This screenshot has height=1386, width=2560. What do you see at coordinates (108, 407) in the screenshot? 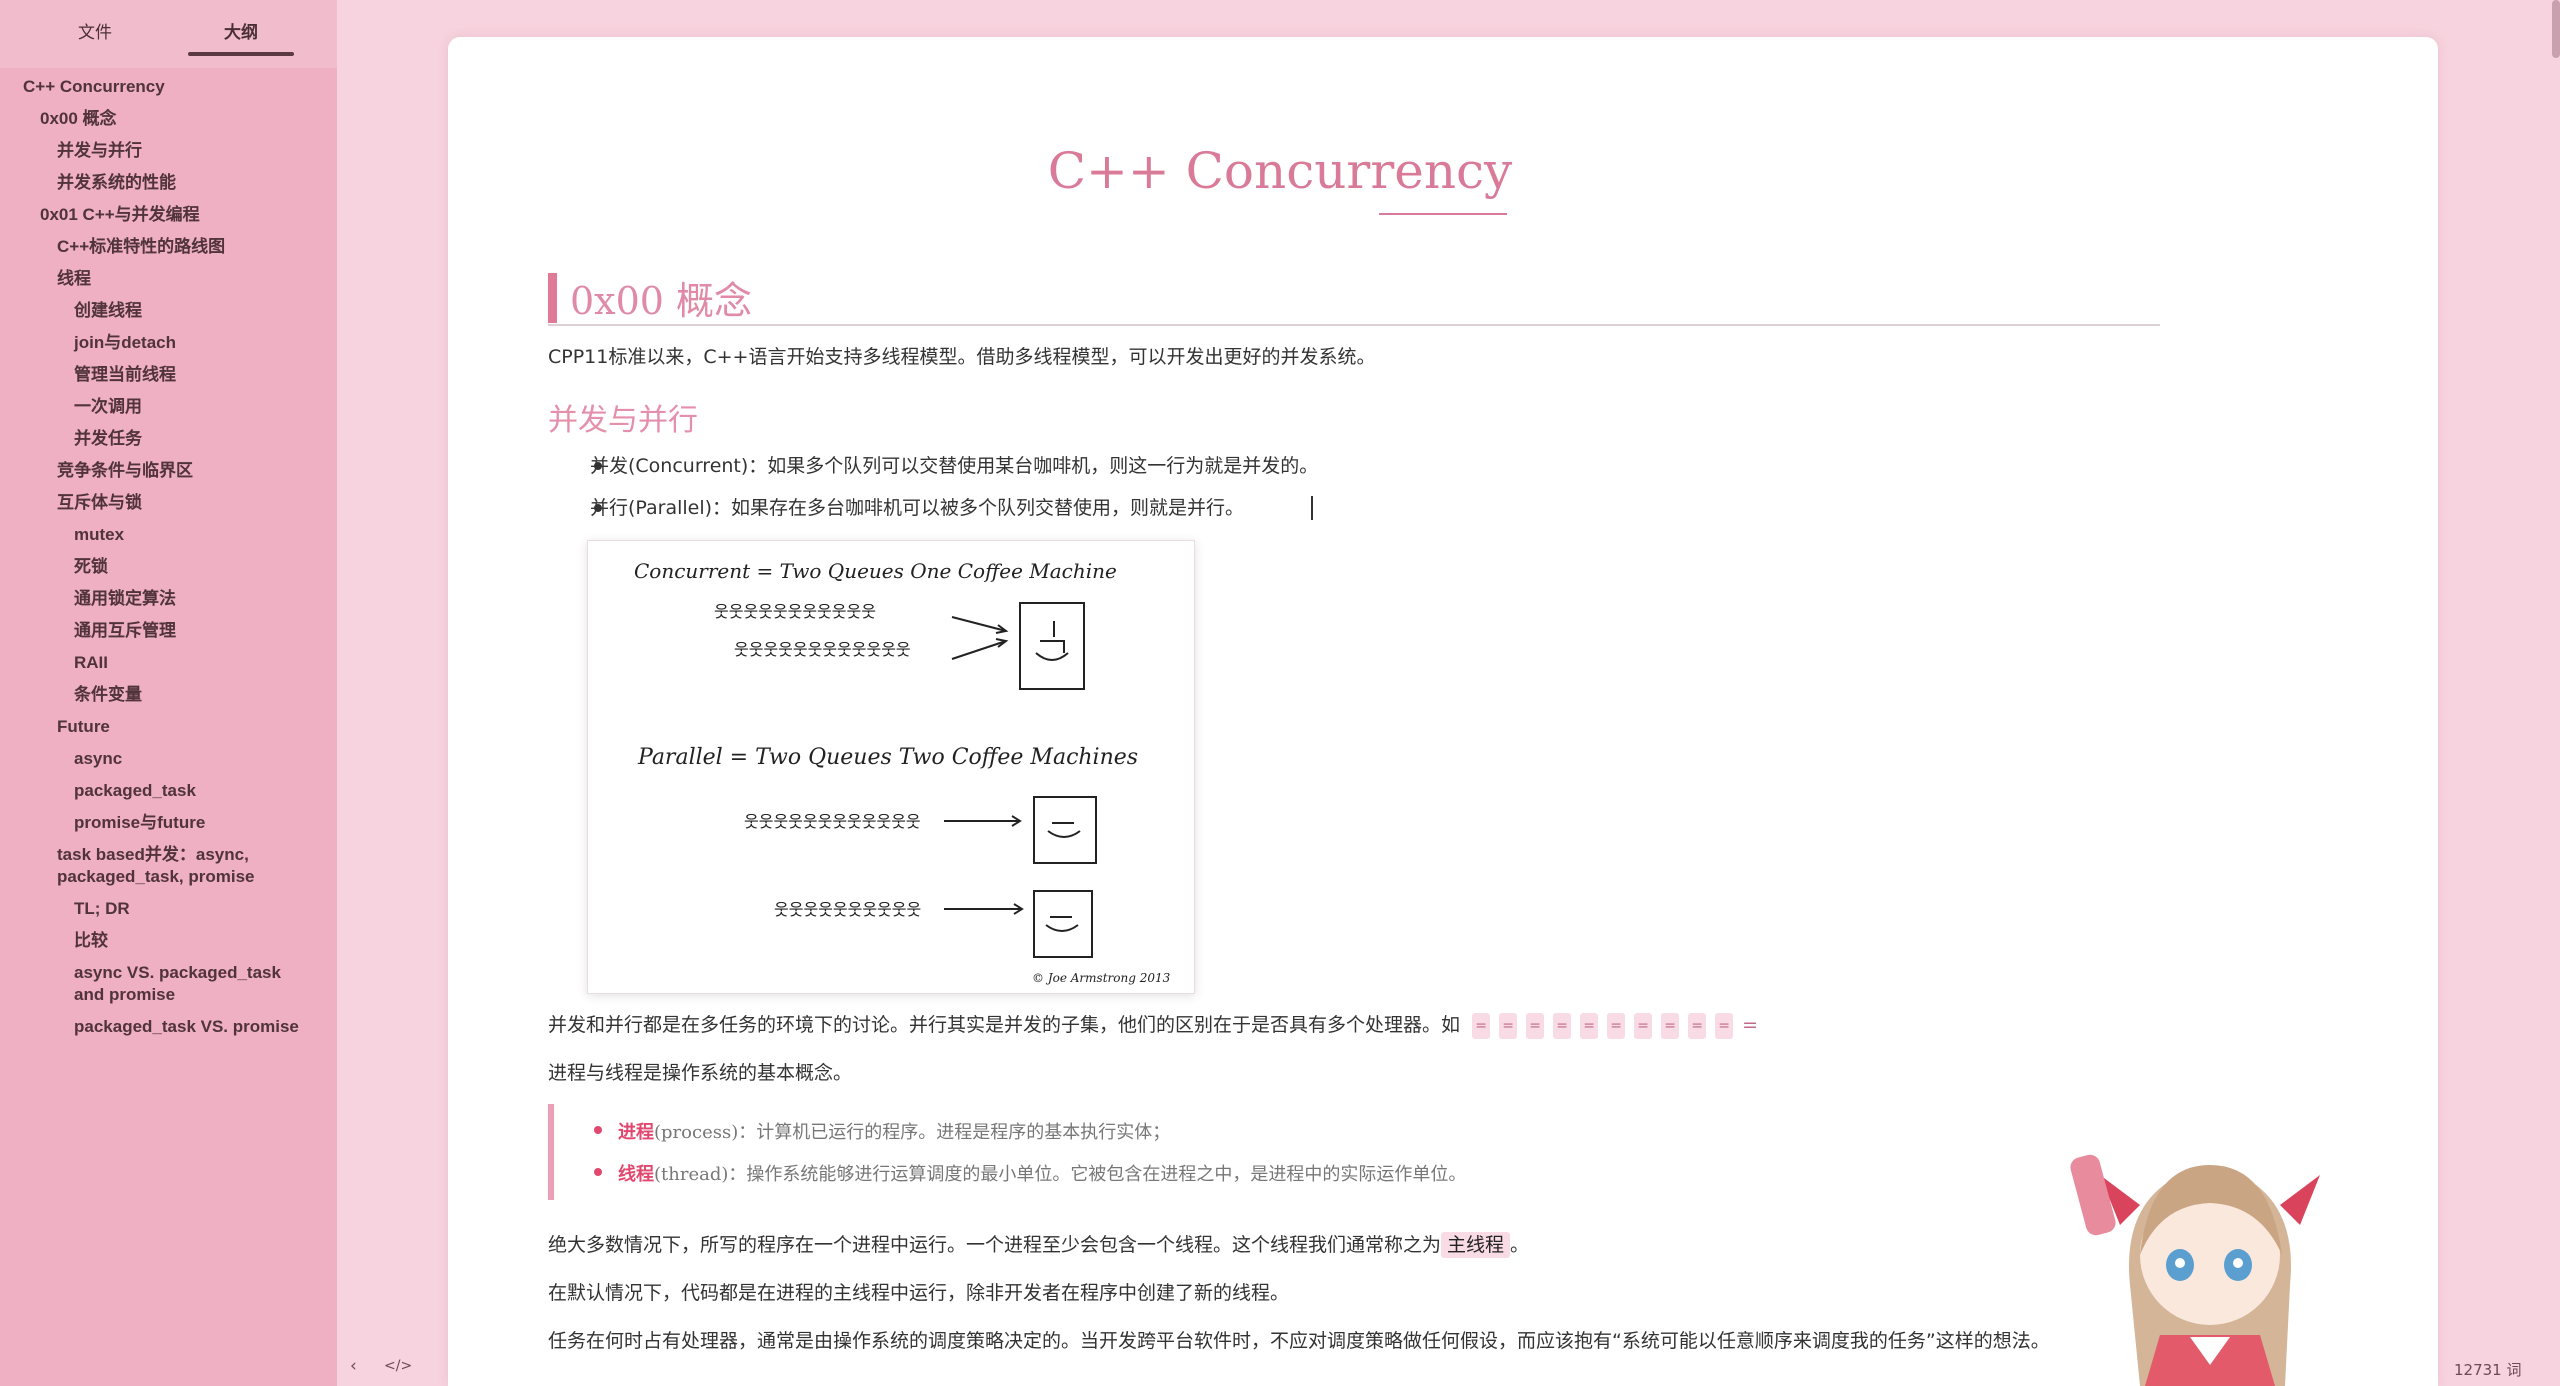
I see `outline-item: 一次调用` at bounding box center [108, 407].